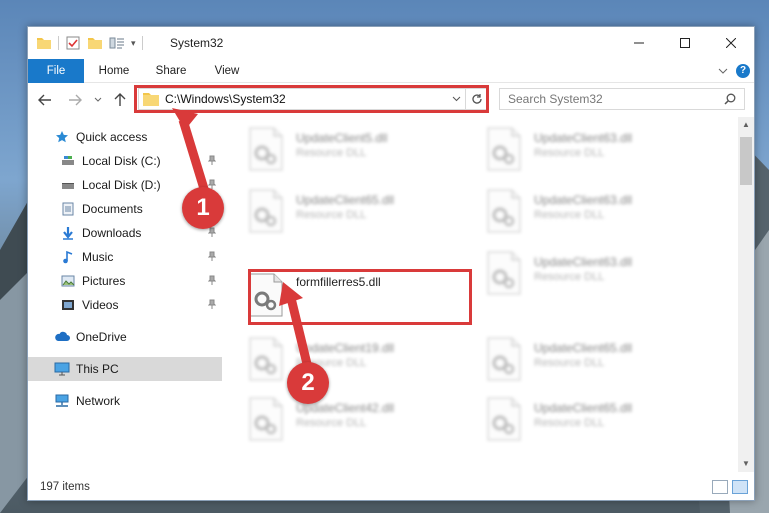 Image resolution: width=769 pixels, height=513 pixels. Describe the element at coordinates (391, 71) in the screenshot. I see `ribbon-tabs: File Home Share View ?` at that location.